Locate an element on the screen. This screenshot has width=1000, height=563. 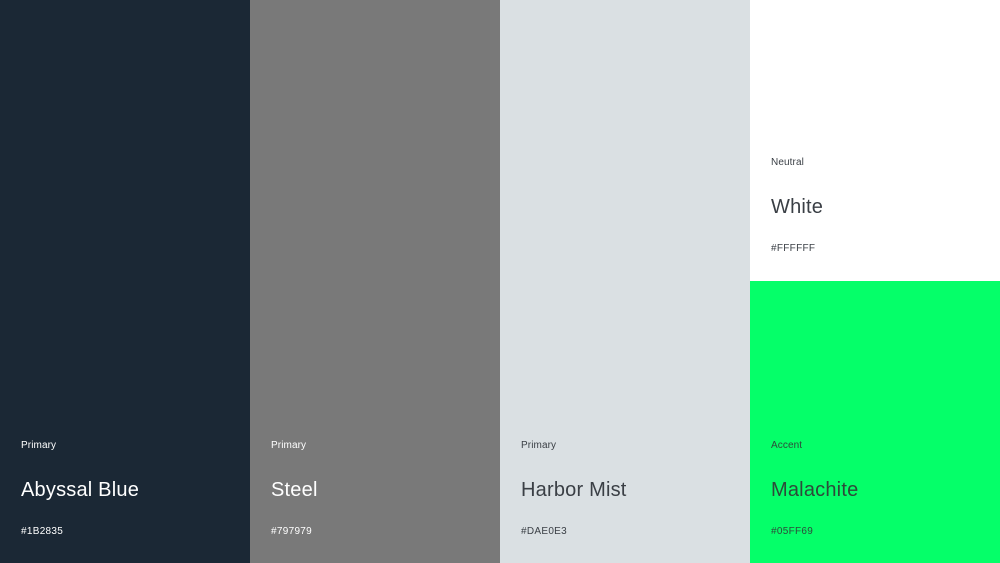
swatch-name: White is located at coordinates (797, 207).